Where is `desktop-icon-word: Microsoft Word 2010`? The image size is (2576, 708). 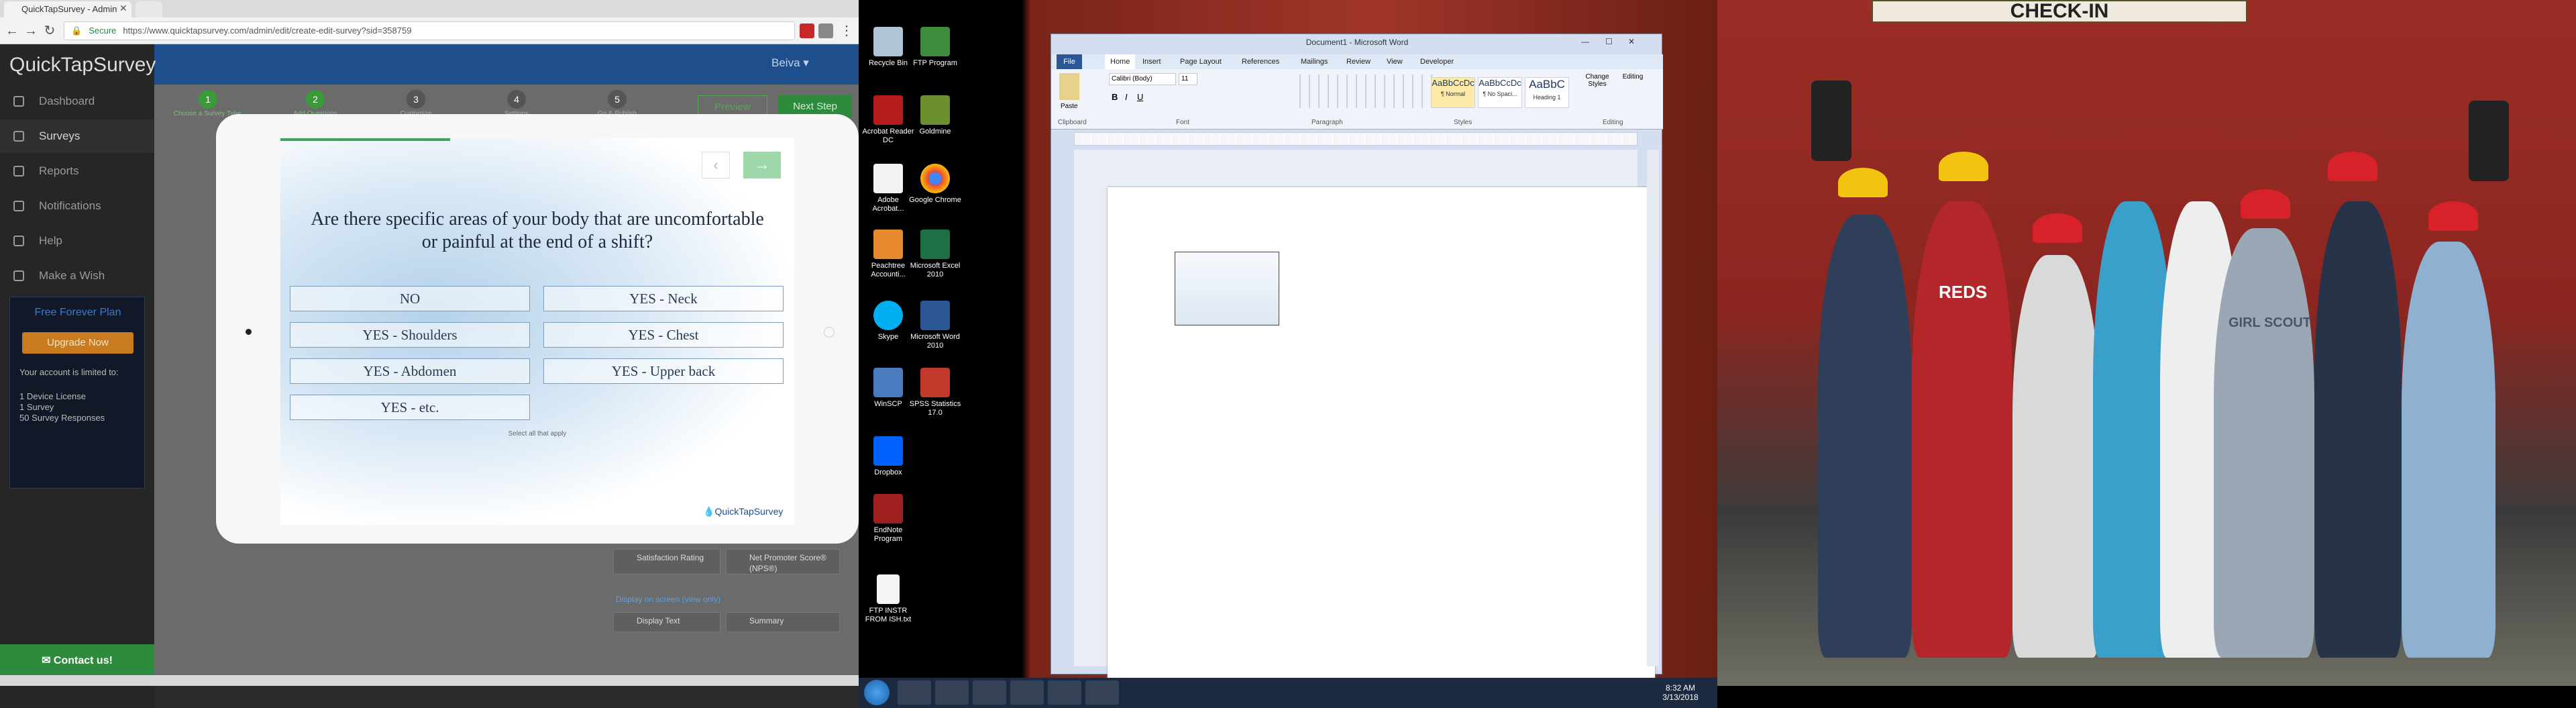
desktop-icon-word: Microsoft Word 2010 is located at coordinates (935, 325).